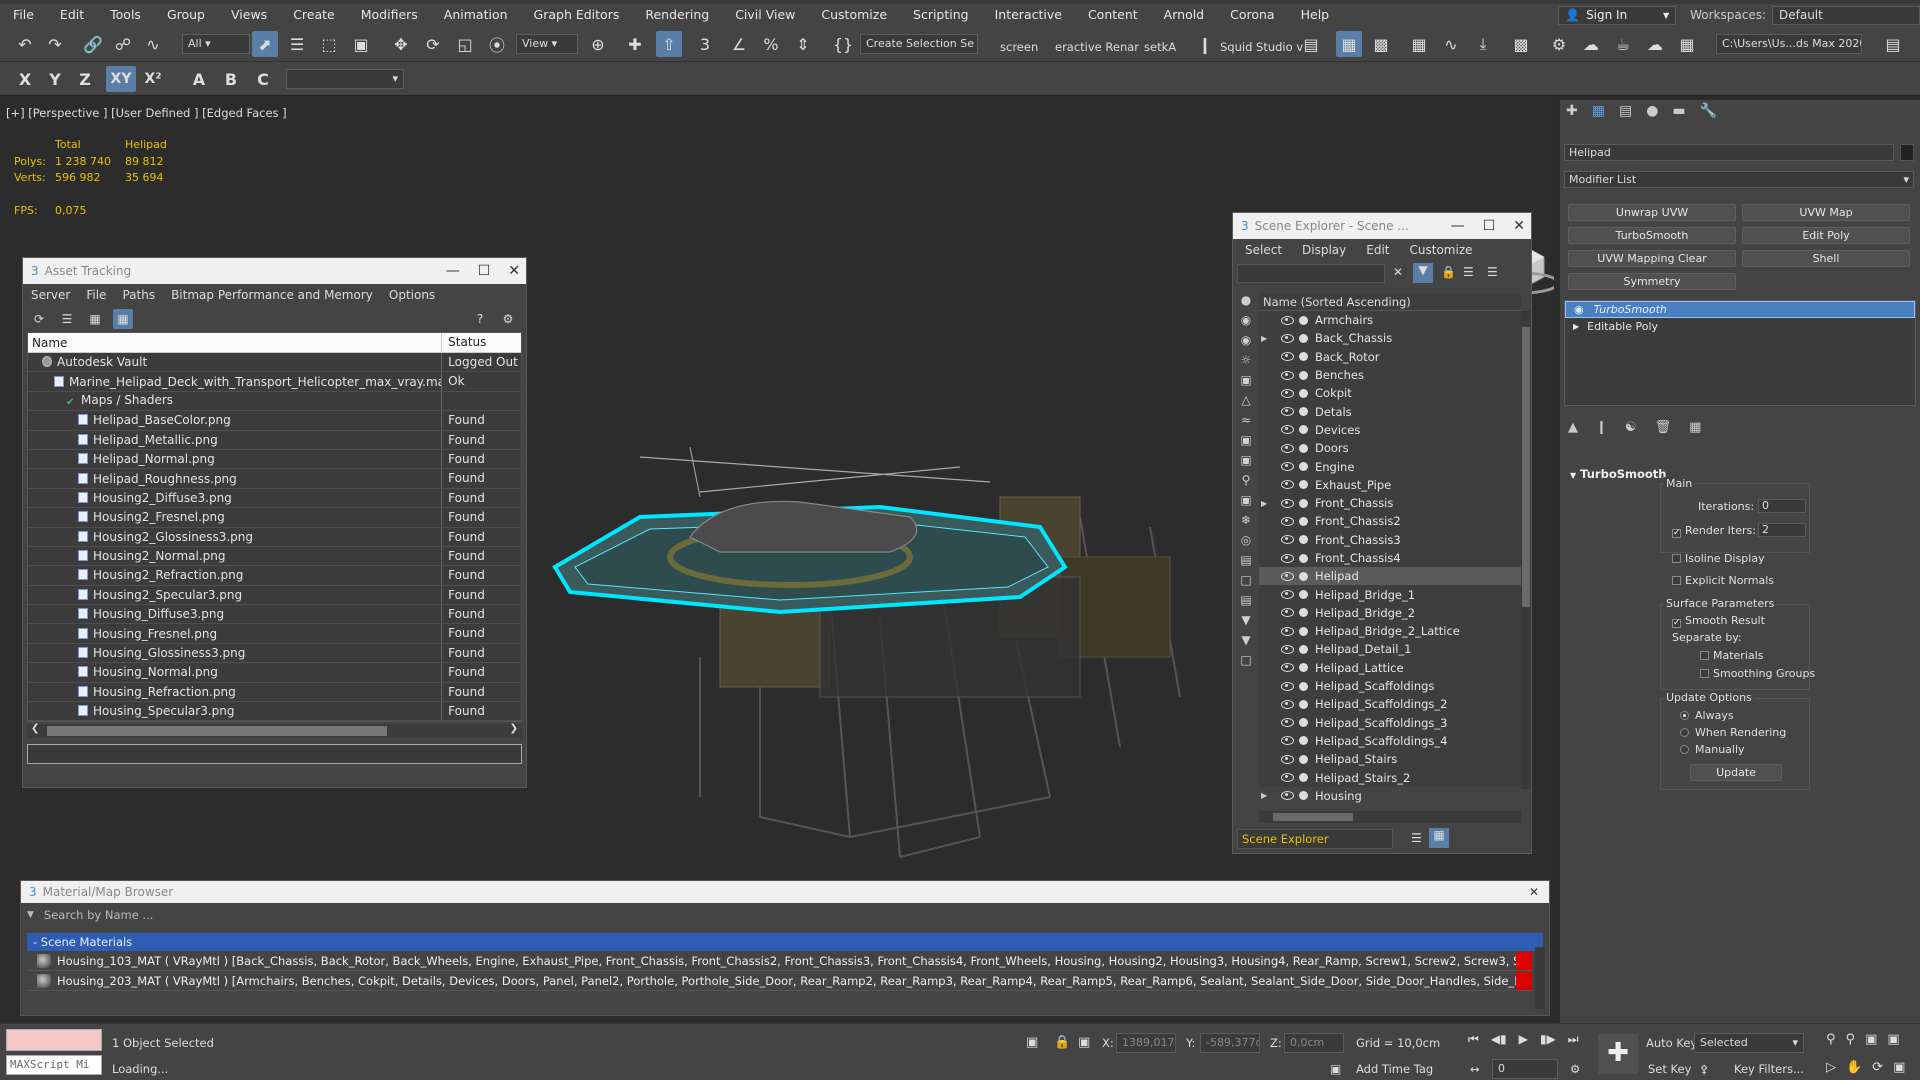  What do you see at coordinates (705, 44) in the screenshot?
I see `snaps-toggle-icon: 3` at bounding box center [705, 44].